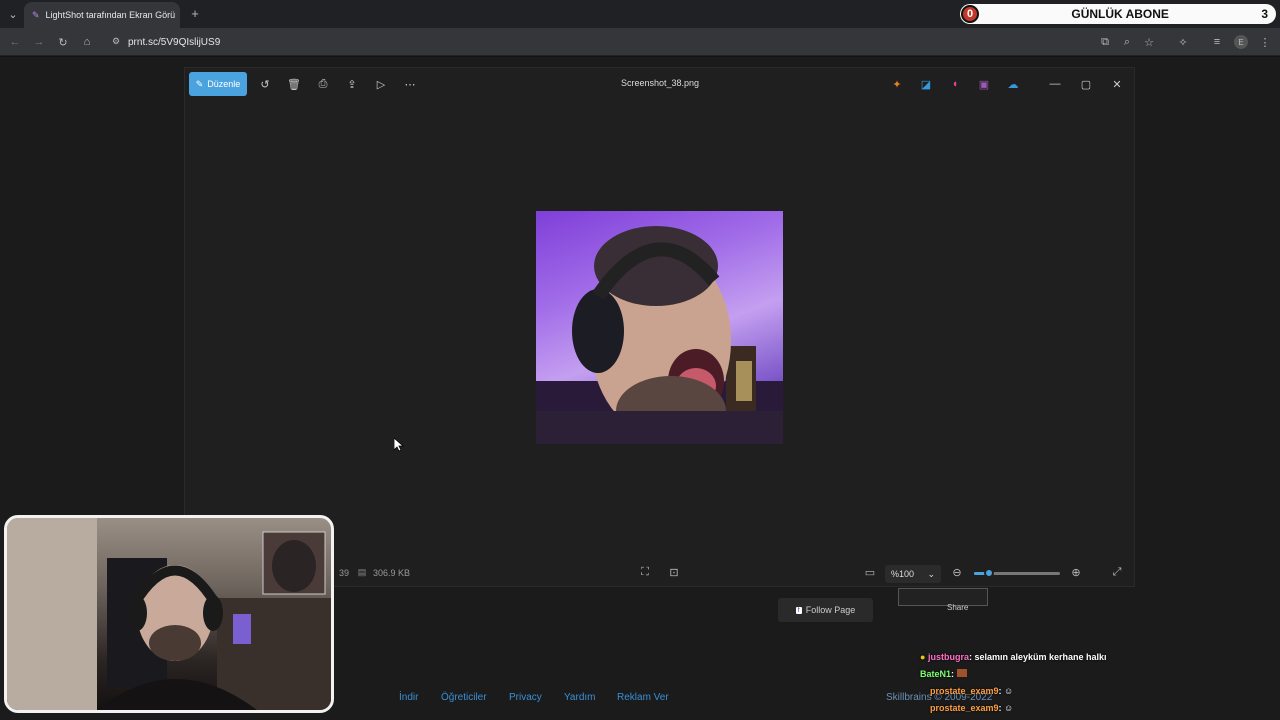  What do you see at coordinates (352, 84) in the screenshot?
I see `share-icon: ⇪` at bounding box center [352, 84].